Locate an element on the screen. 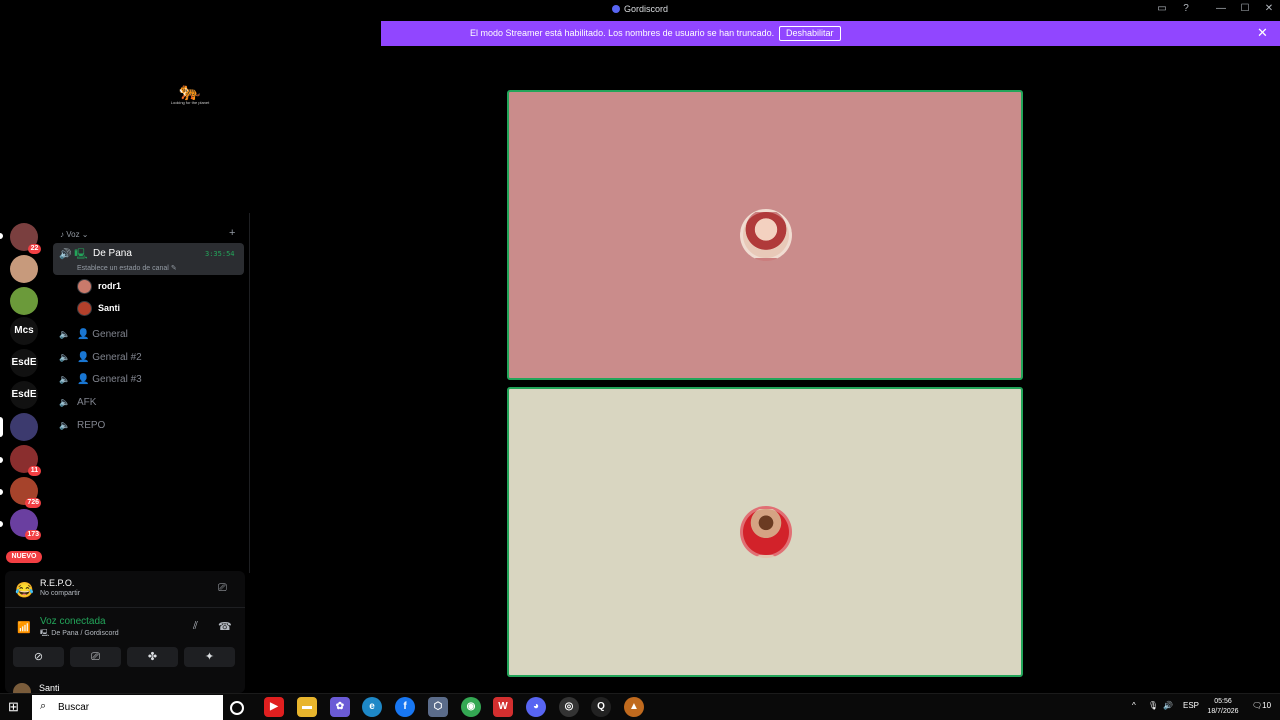 Image resolution: width=1280 pixels, height=720 pixels. window-title: Gordiscord is located at coordinates (640, 9).